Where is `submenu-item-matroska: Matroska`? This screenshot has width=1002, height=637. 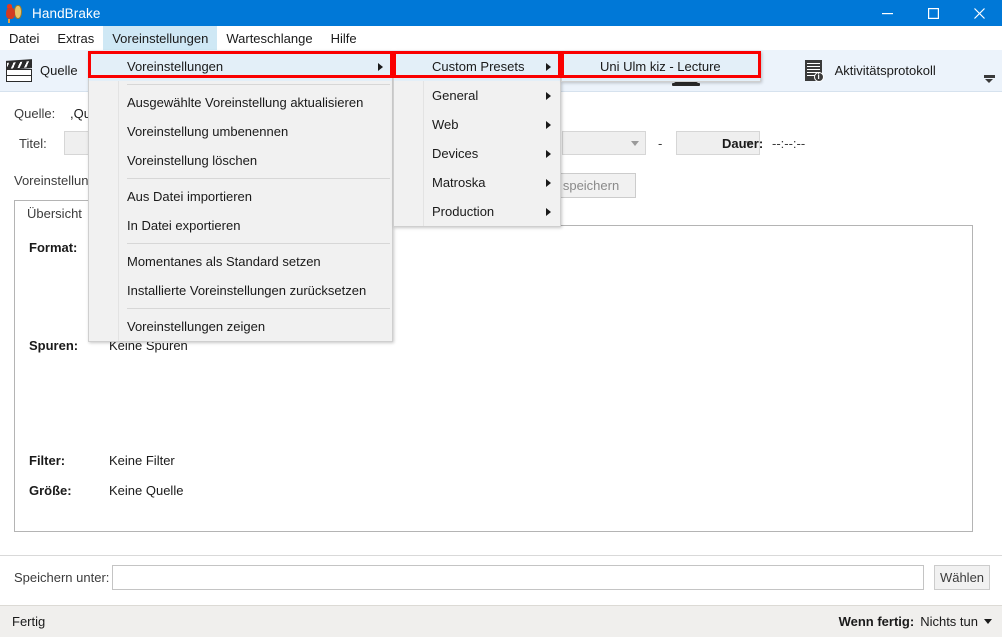 submenu-item-matroska: Matroska is located at coordinates (477, 182).